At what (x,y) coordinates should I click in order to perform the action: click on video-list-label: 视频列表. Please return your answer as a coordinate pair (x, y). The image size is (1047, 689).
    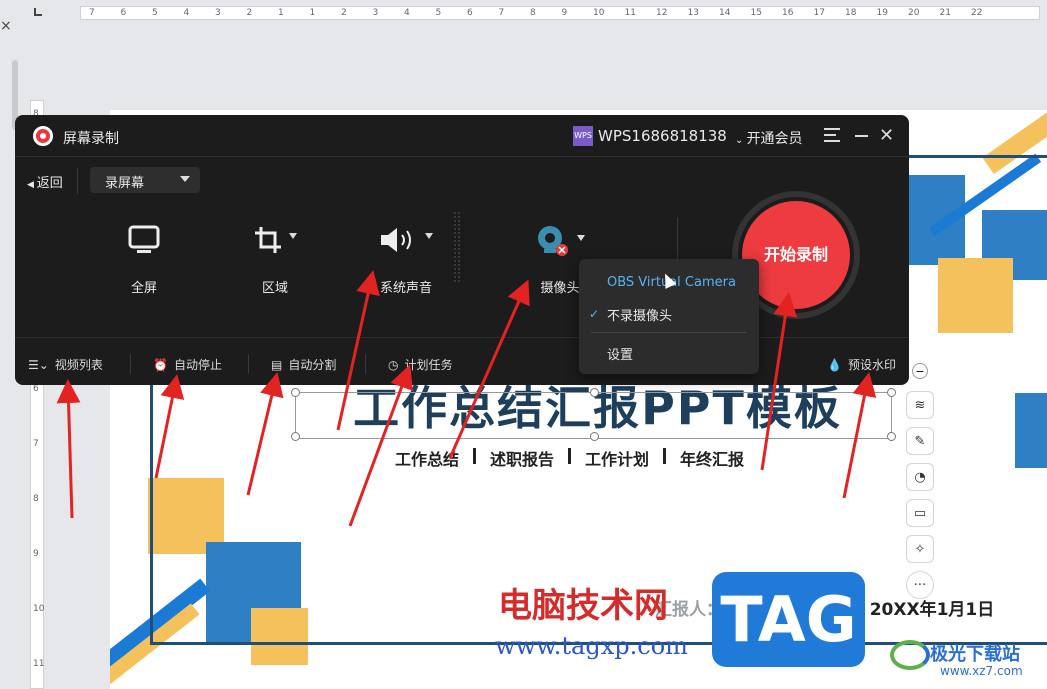
    Looking at the image, I should click on (78, 365).